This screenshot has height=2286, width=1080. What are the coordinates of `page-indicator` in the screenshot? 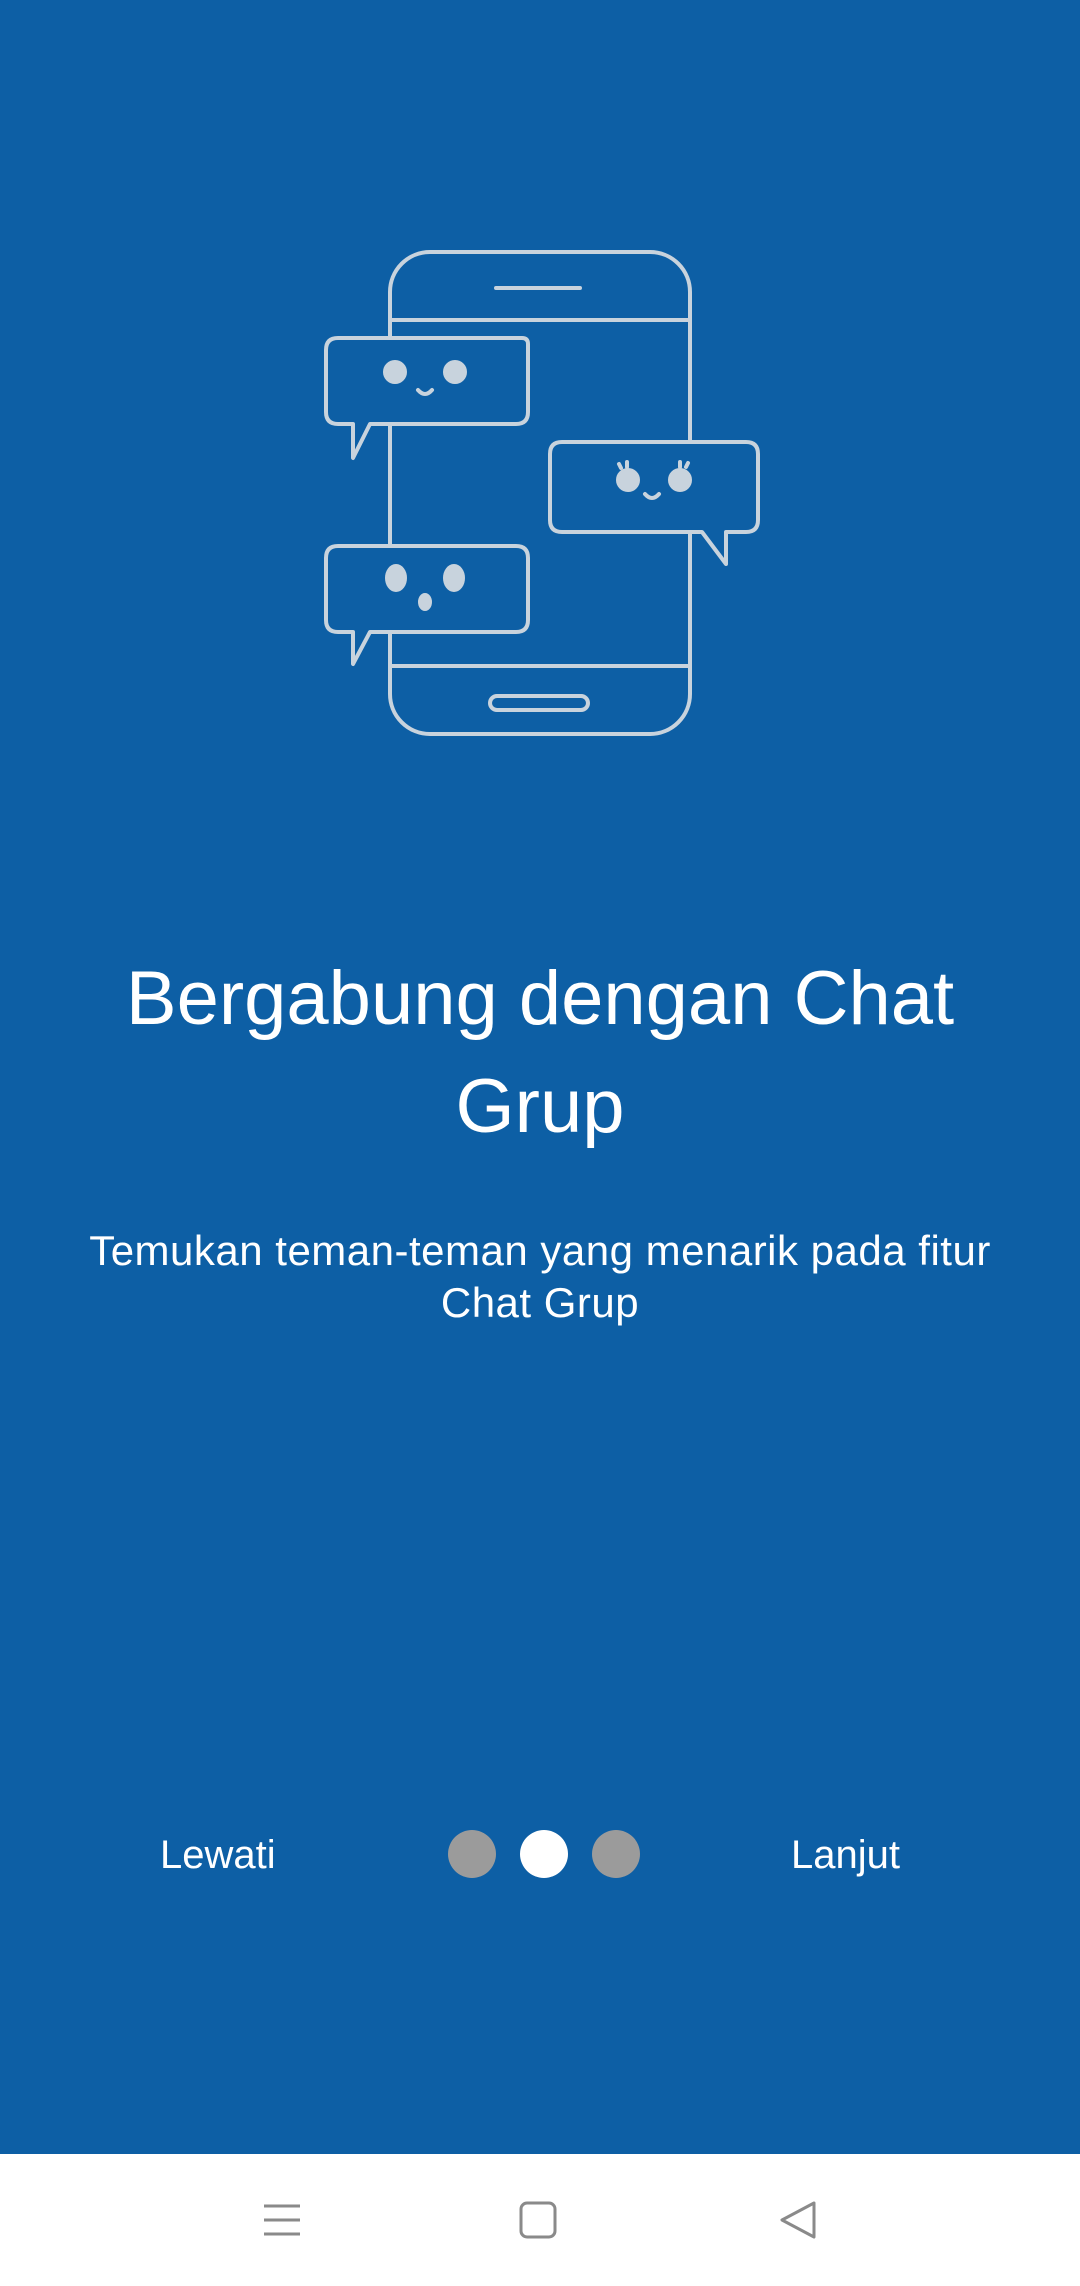 It's located at (544, 1855).